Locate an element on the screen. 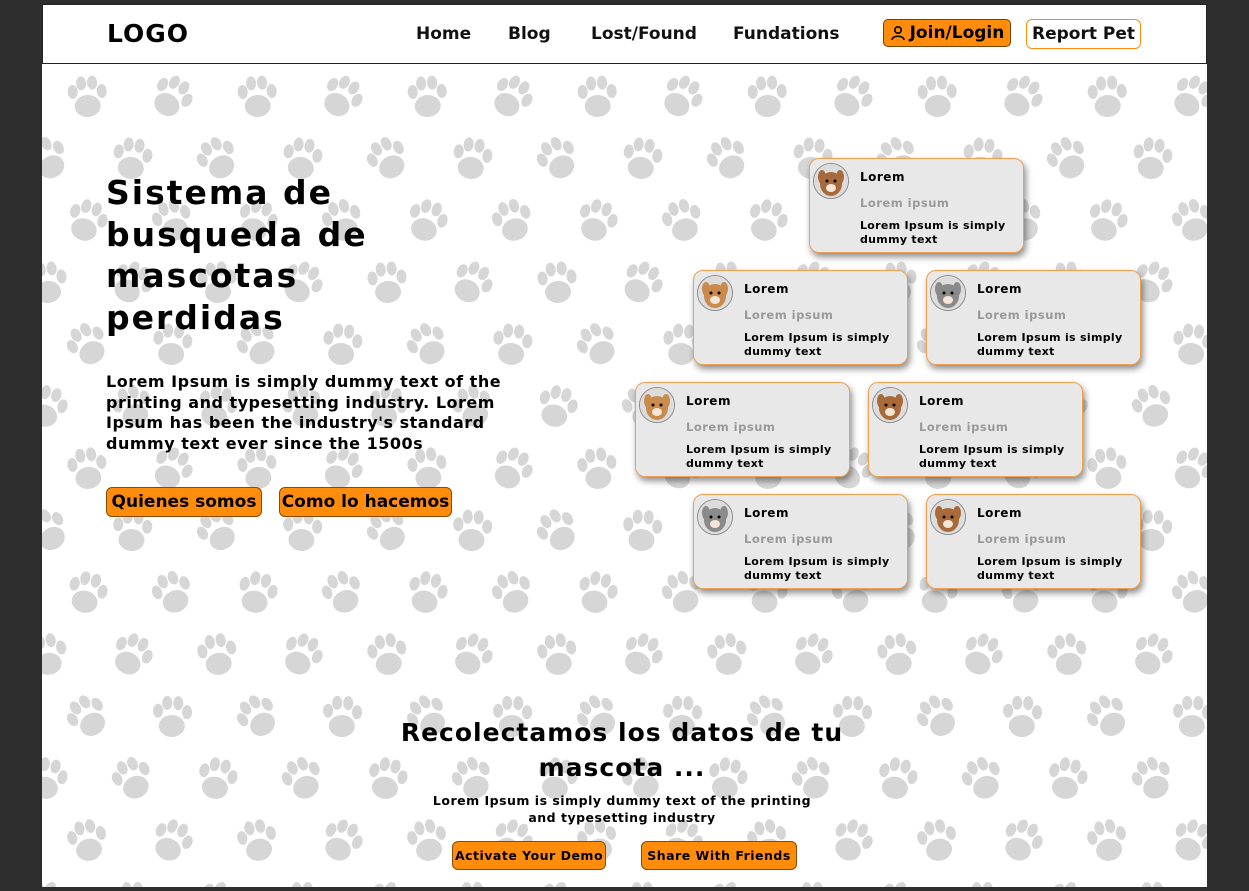  quienes-somos-button: Quienes somos is located at coordinates (184, 502).